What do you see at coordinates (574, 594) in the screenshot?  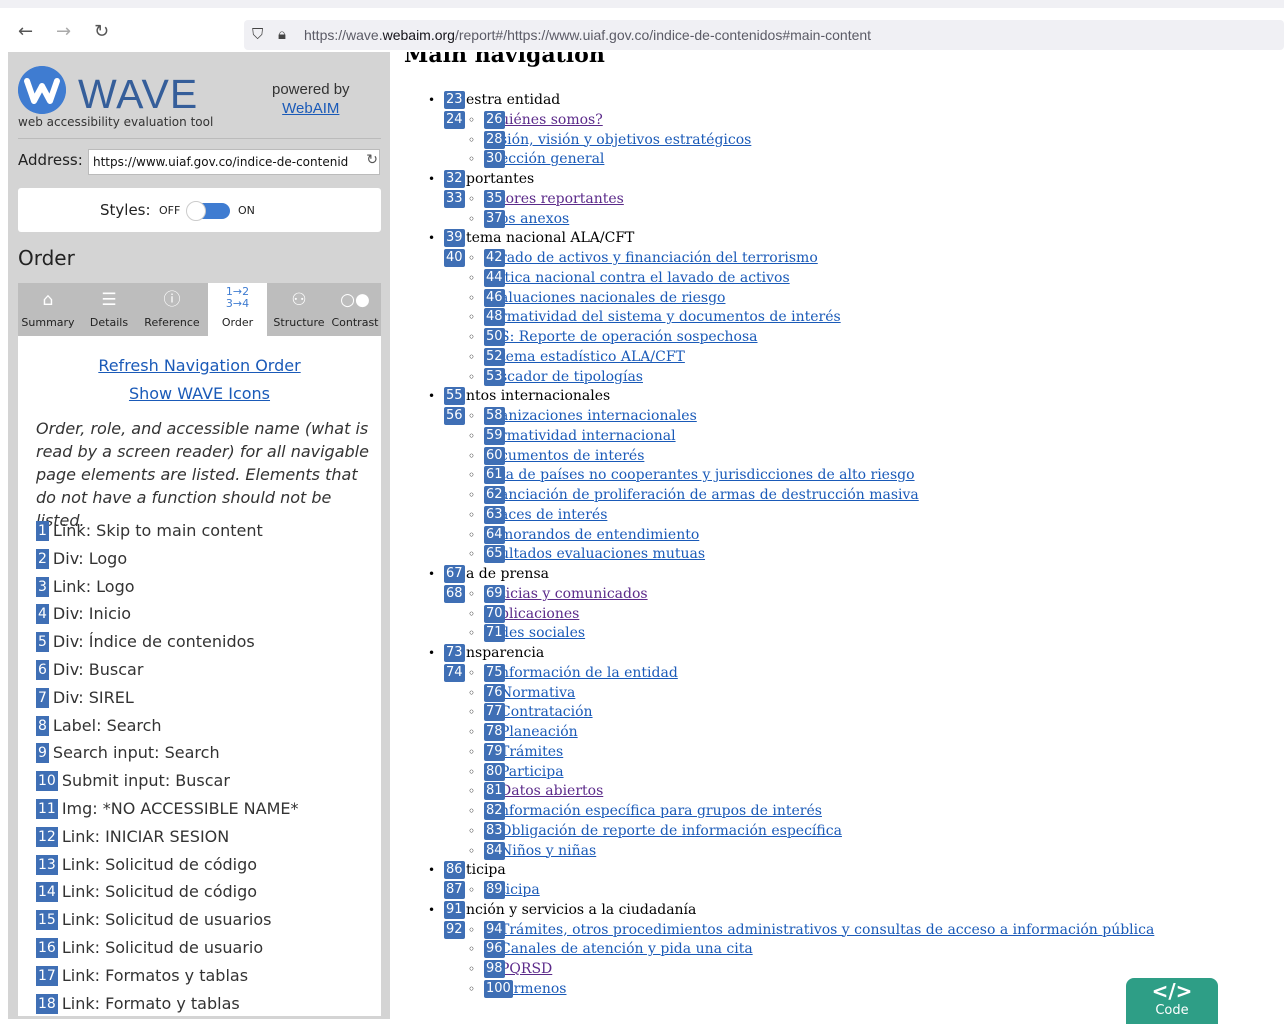 I see `nav-link: ticias y comunicados` at bounding box center [574, 594].